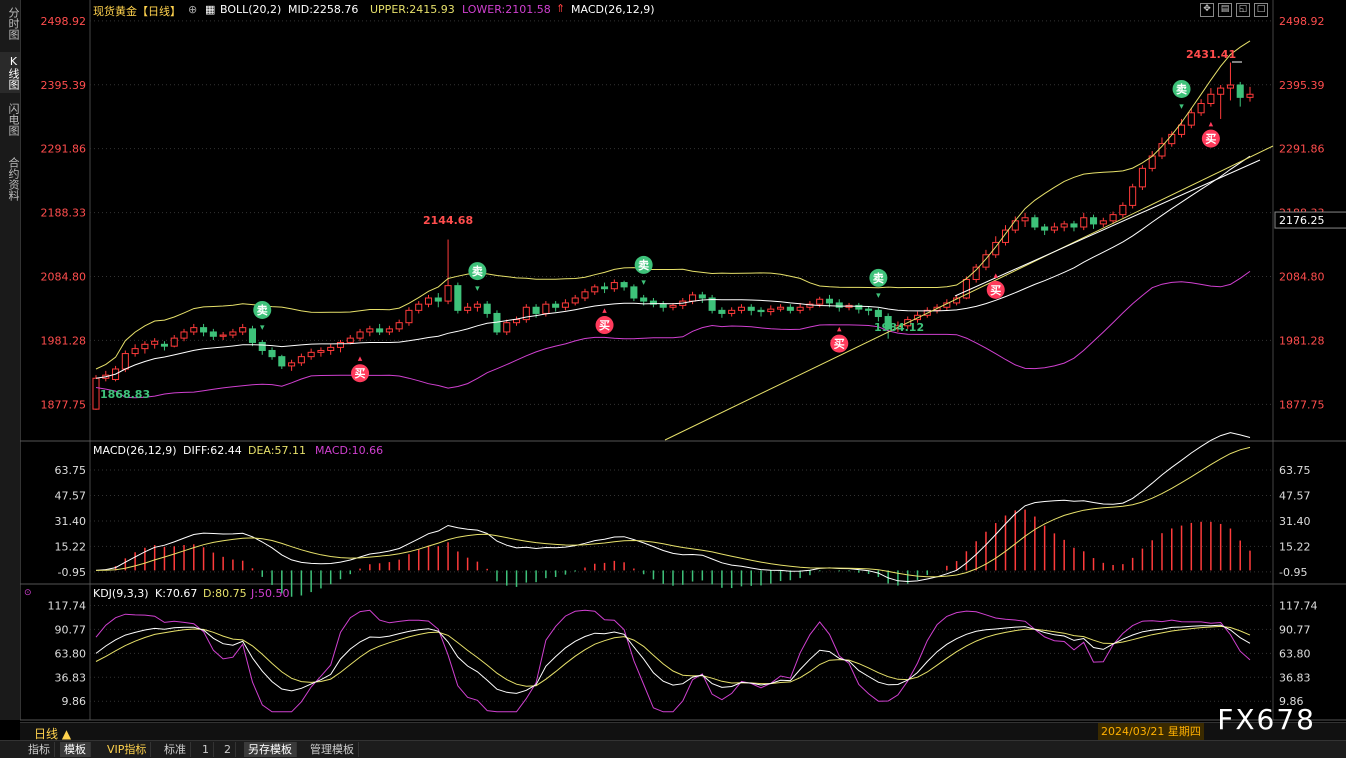 The width and height of the screenshot is (1346, 758). I want to click on window-controls: ✥ ▤ ◱ □, so click(1232, 9).